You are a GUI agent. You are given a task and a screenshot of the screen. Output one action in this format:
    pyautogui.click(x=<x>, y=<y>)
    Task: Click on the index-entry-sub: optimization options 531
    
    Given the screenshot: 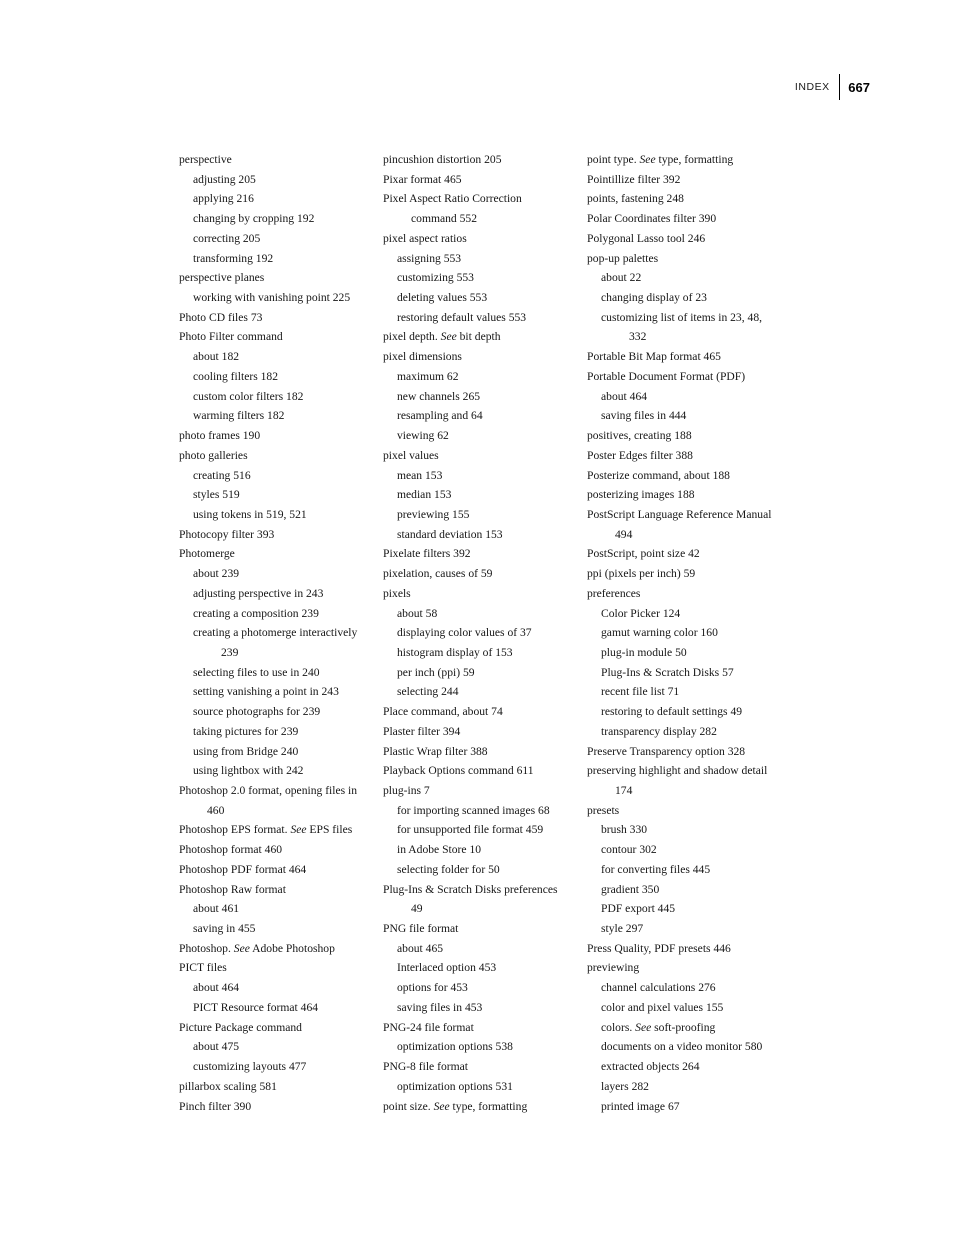 What is the action you would take?
    pyautogui.click(x=455, y=1086)
    